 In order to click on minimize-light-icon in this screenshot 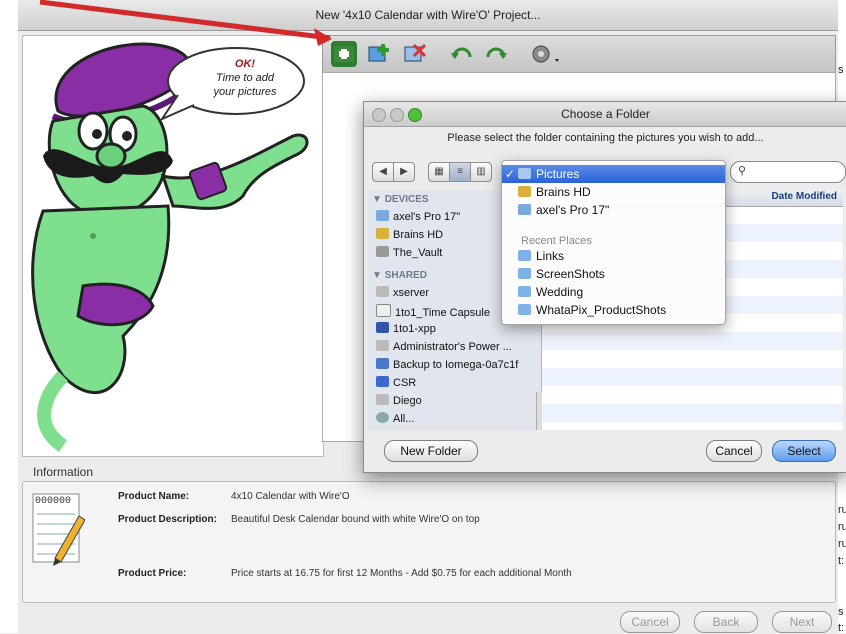, I will do `click(397, 115)`.